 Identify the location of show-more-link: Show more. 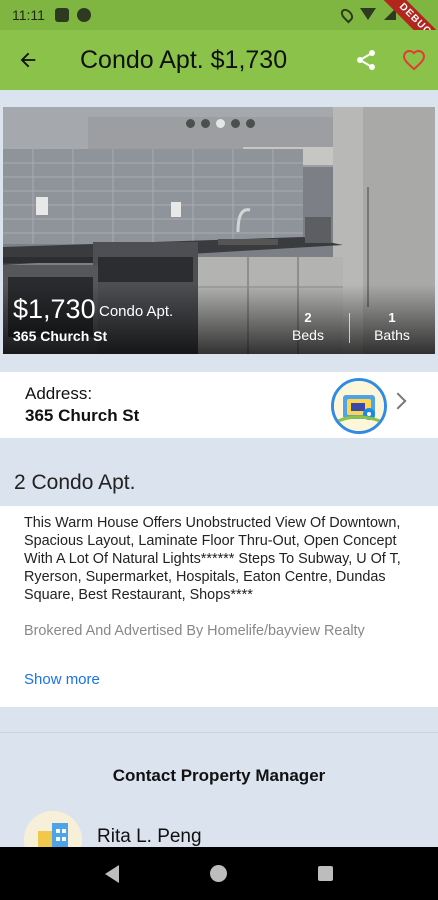
(62, 679).